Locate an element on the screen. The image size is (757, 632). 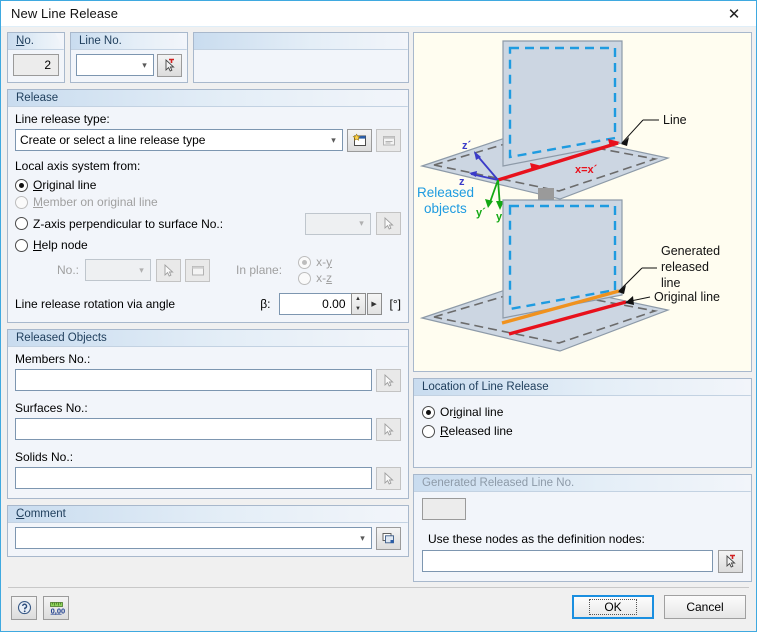
window-title: New Line Release is located at coordinates (65, 13).